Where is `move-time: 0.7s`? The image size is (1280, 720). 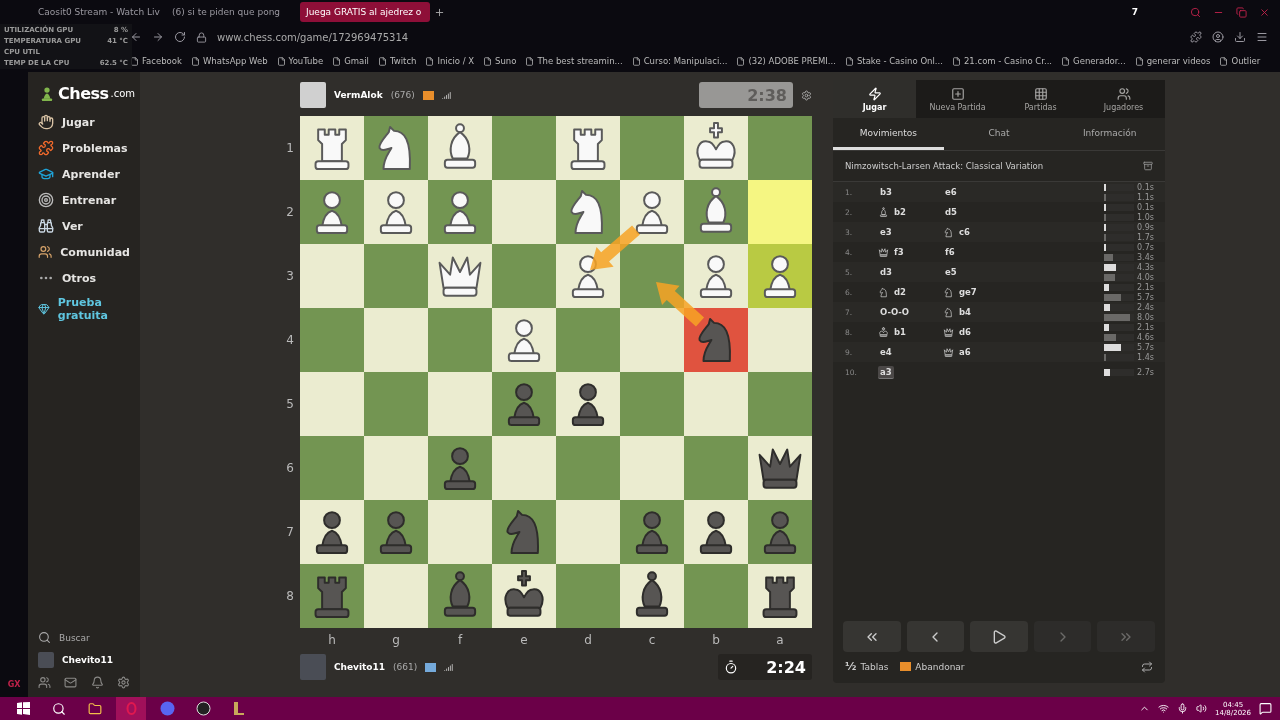
move-time: 0.7s is located at coordinates (1146, 247).